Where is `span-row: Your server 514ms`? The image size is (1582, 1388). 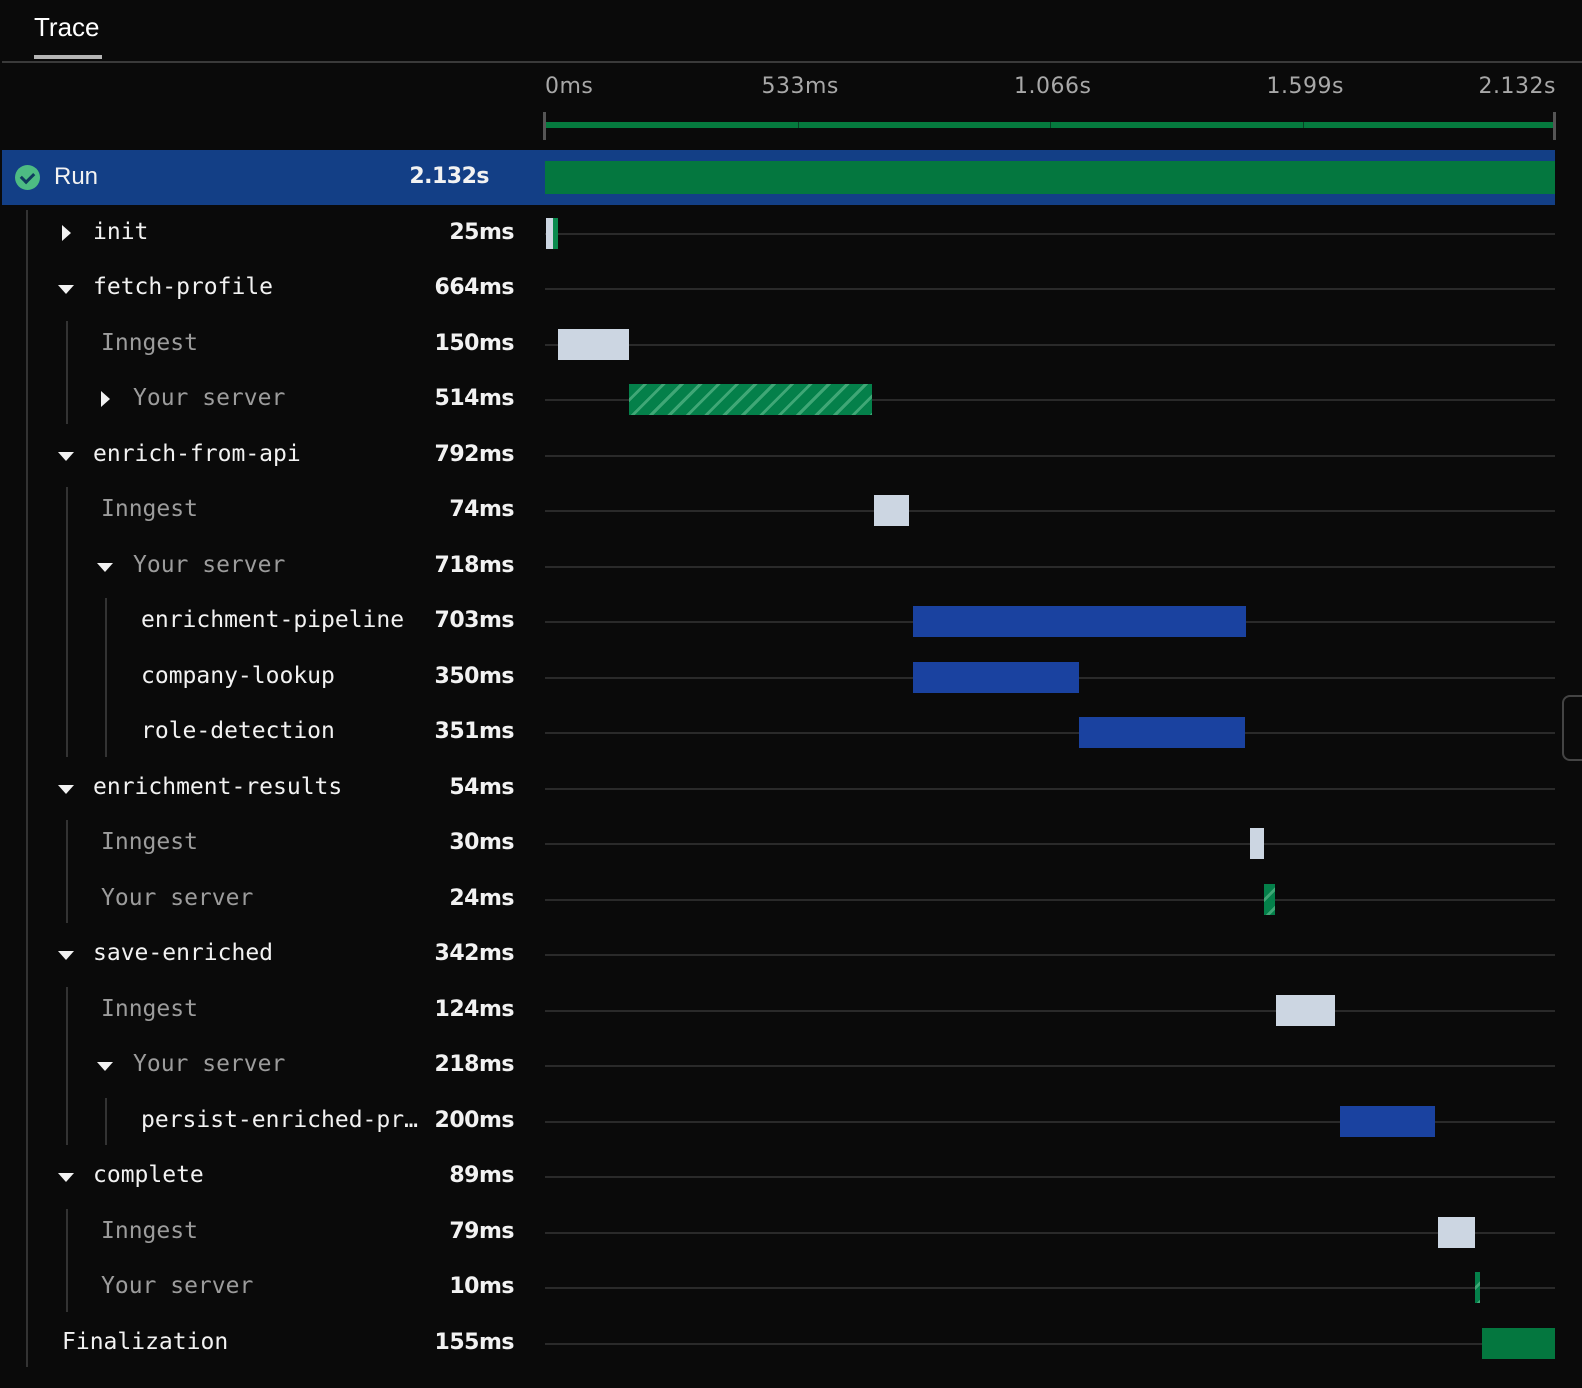 span-row: Your server 514ms is located at coordinates (791, 399).